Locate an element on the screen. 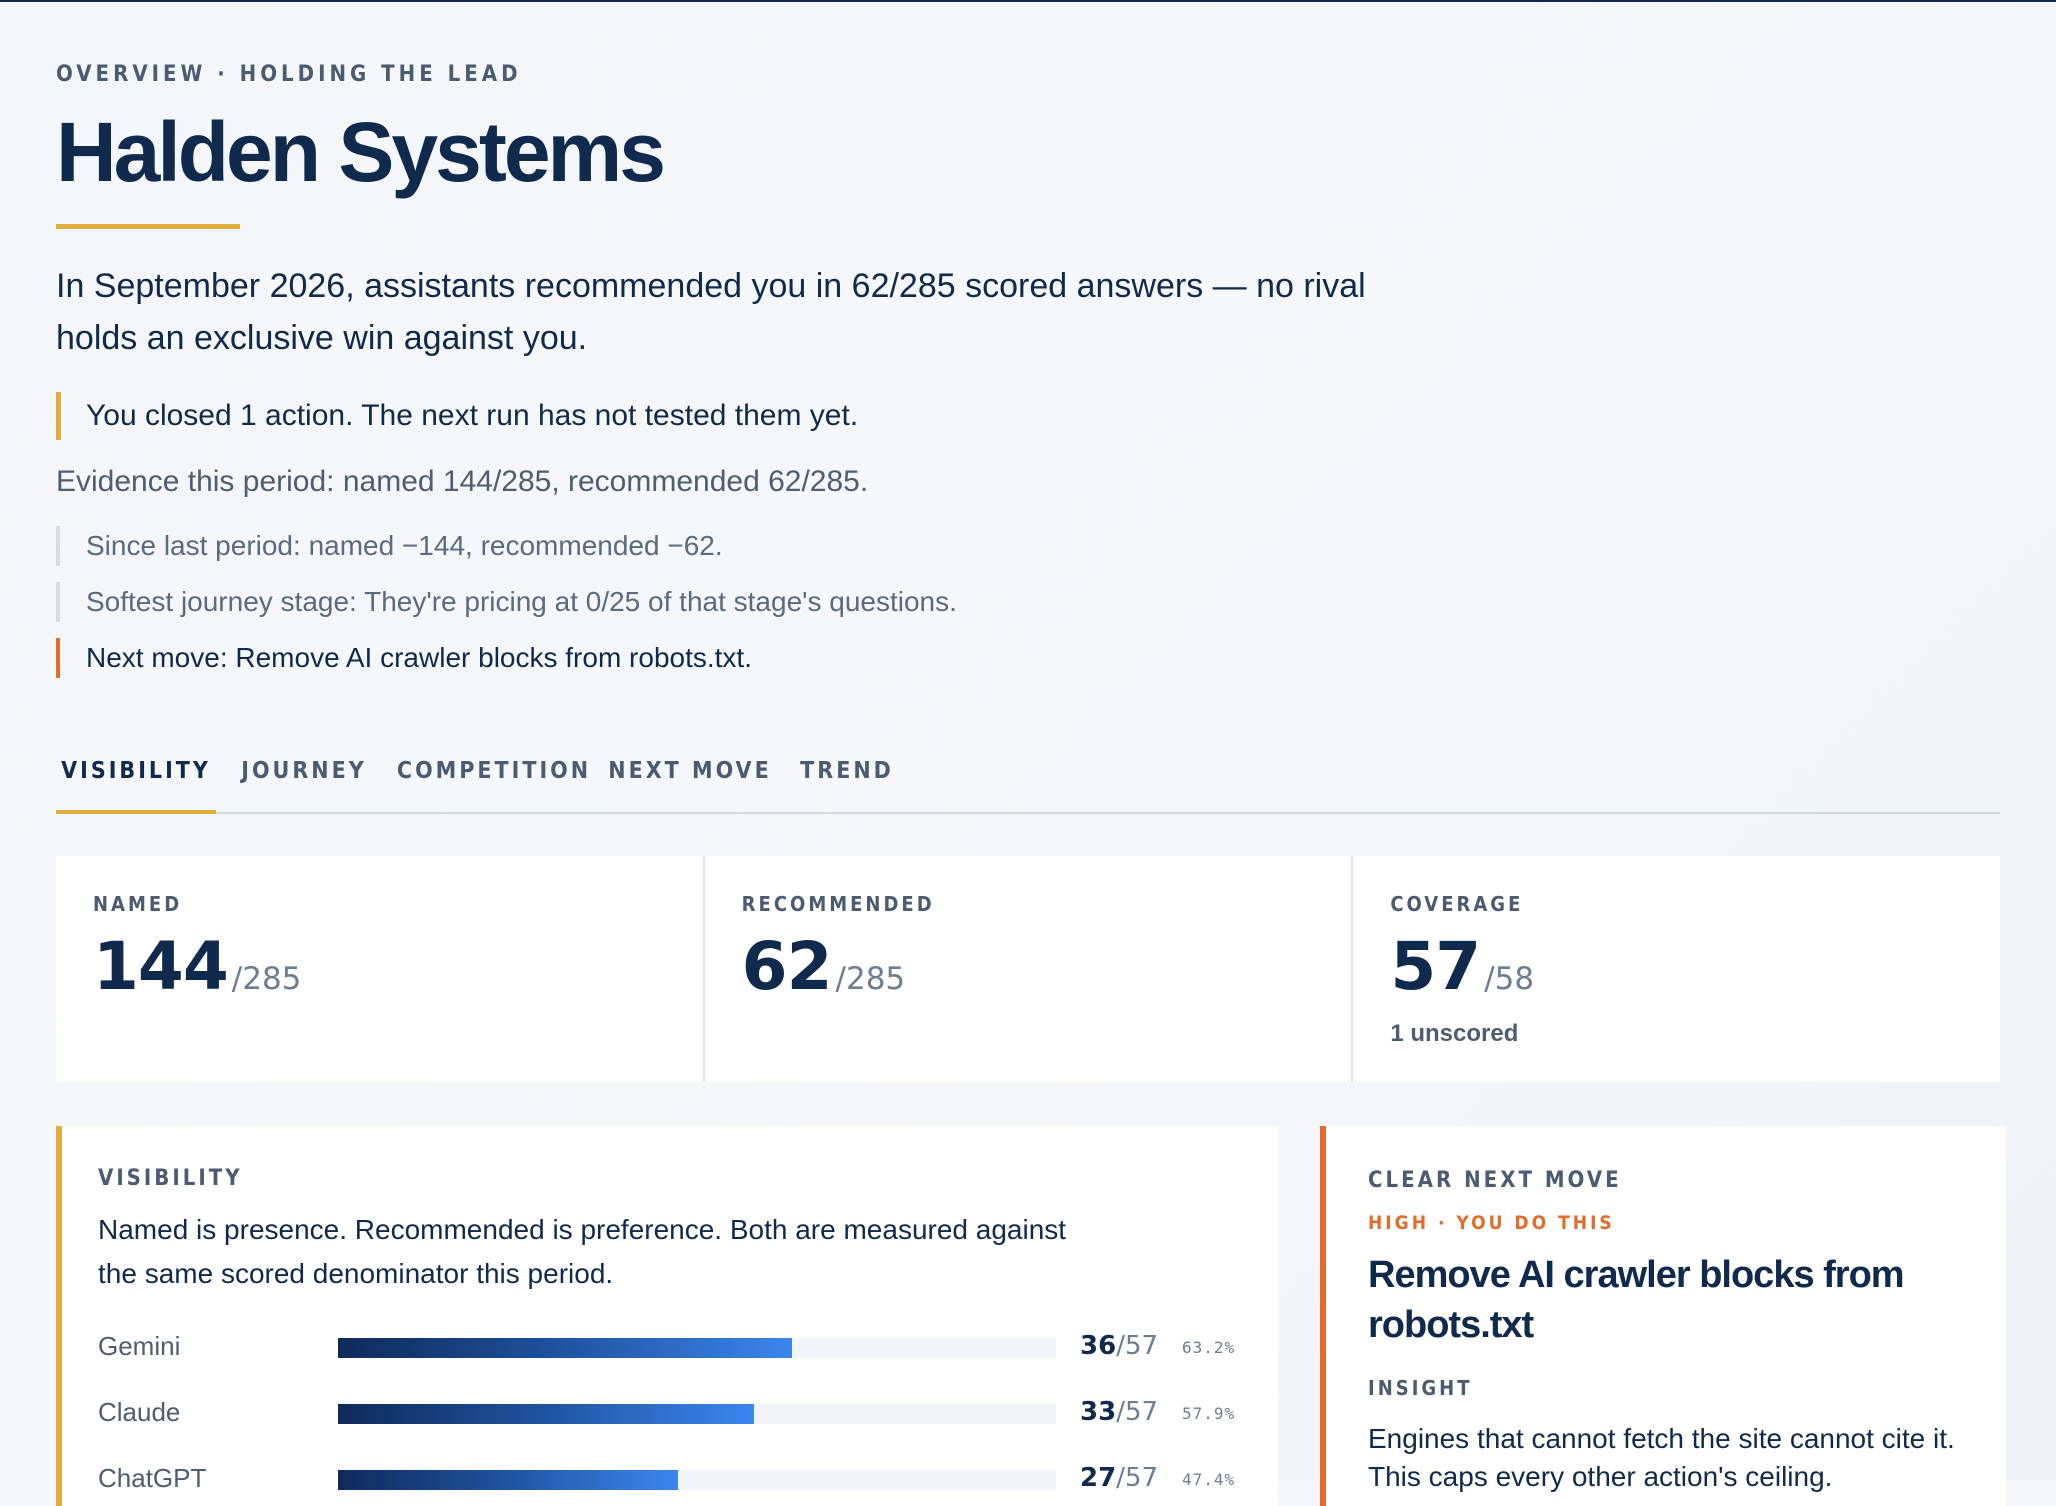  engine-bar-row: Gemini 36/57 63.2% is located at coordinates (678, 1346).